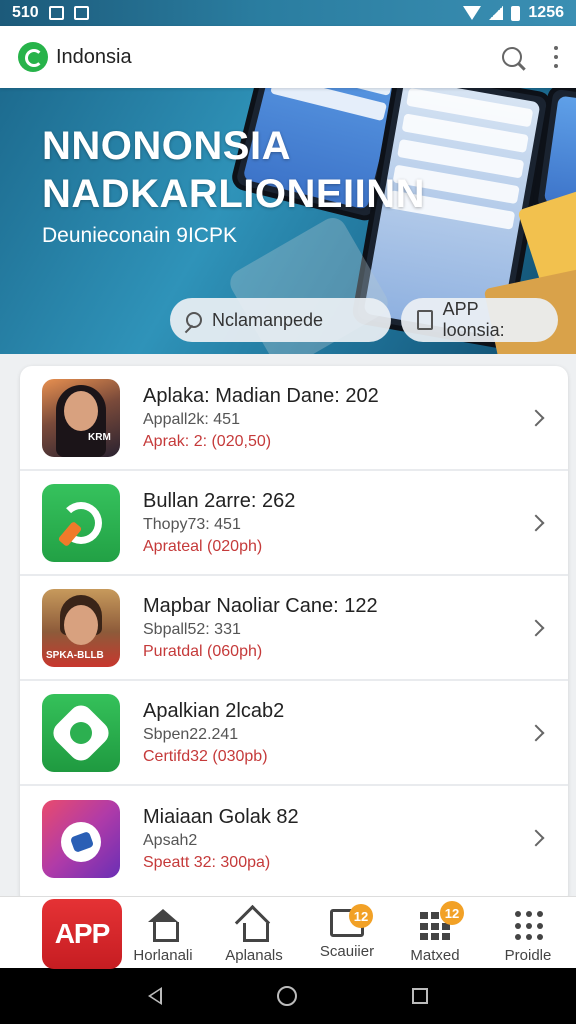 Image resolution: width=576 pixels, height=1024 pixels. What do you see at coordinates (556, 57) in the screenshot?
I see `more-options-icon` at bounding box center [556, 57].